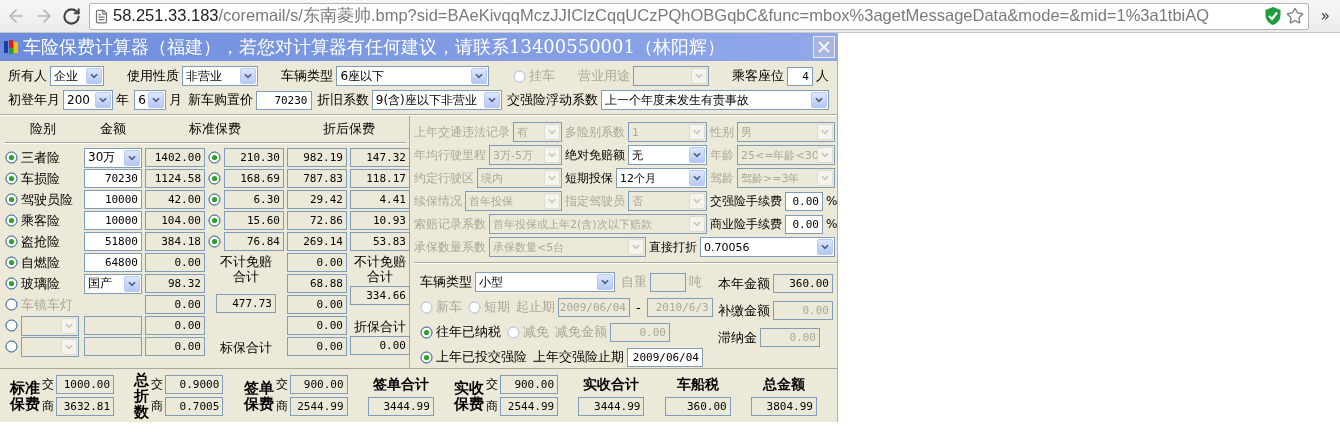 Image resolution: width=1340 pixels, height=446 pixels. Describe the element at coordinates (374, 47) in the screenshot. I see `window-title: 车险保费计算器（福建），若您对计算器有任何建议，请联系13400550001（林阳辉）` at that location.